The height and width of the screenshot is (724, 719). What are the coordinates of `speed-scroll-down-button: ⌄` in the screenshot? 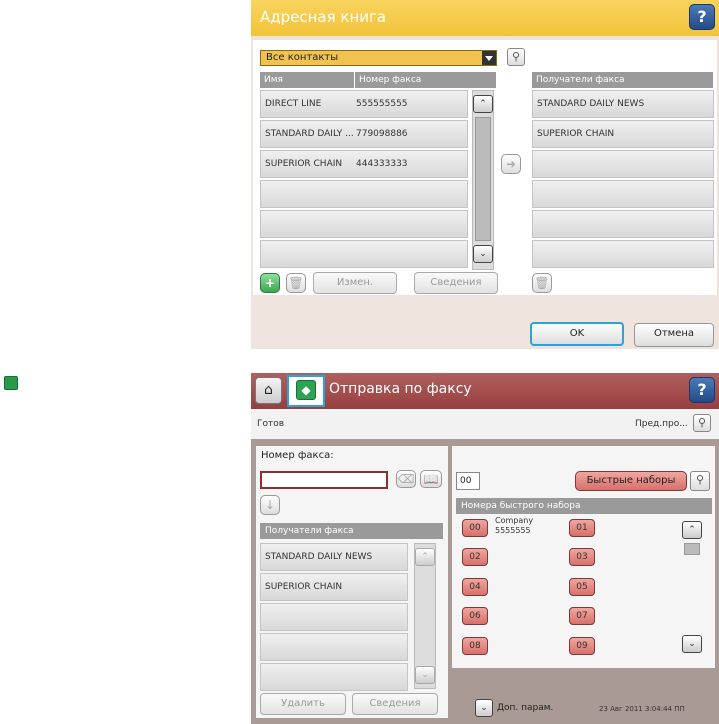 It's located at (692, 644).